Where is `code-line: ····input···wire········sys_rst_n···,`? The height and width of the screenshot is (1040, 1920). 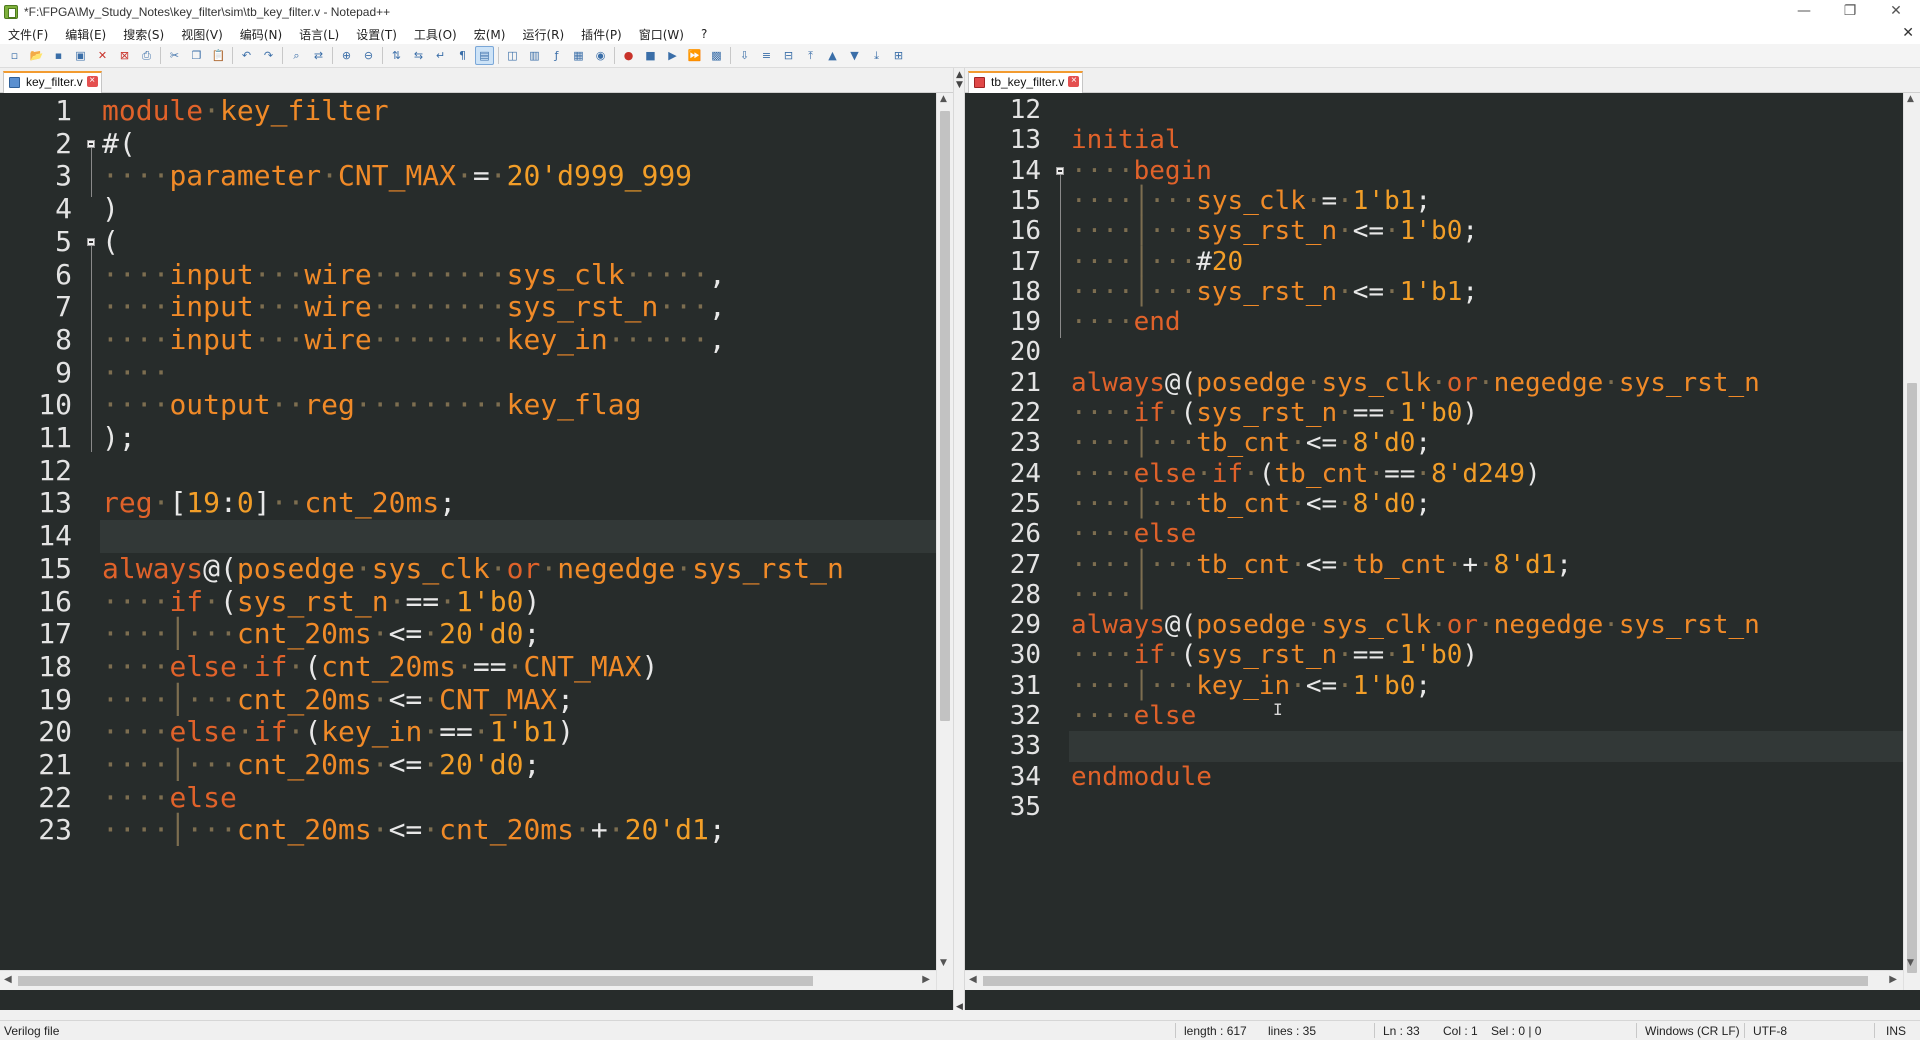 code-line: ····input···wire········sys_rst_n···, is located at coordinates (413, 307).